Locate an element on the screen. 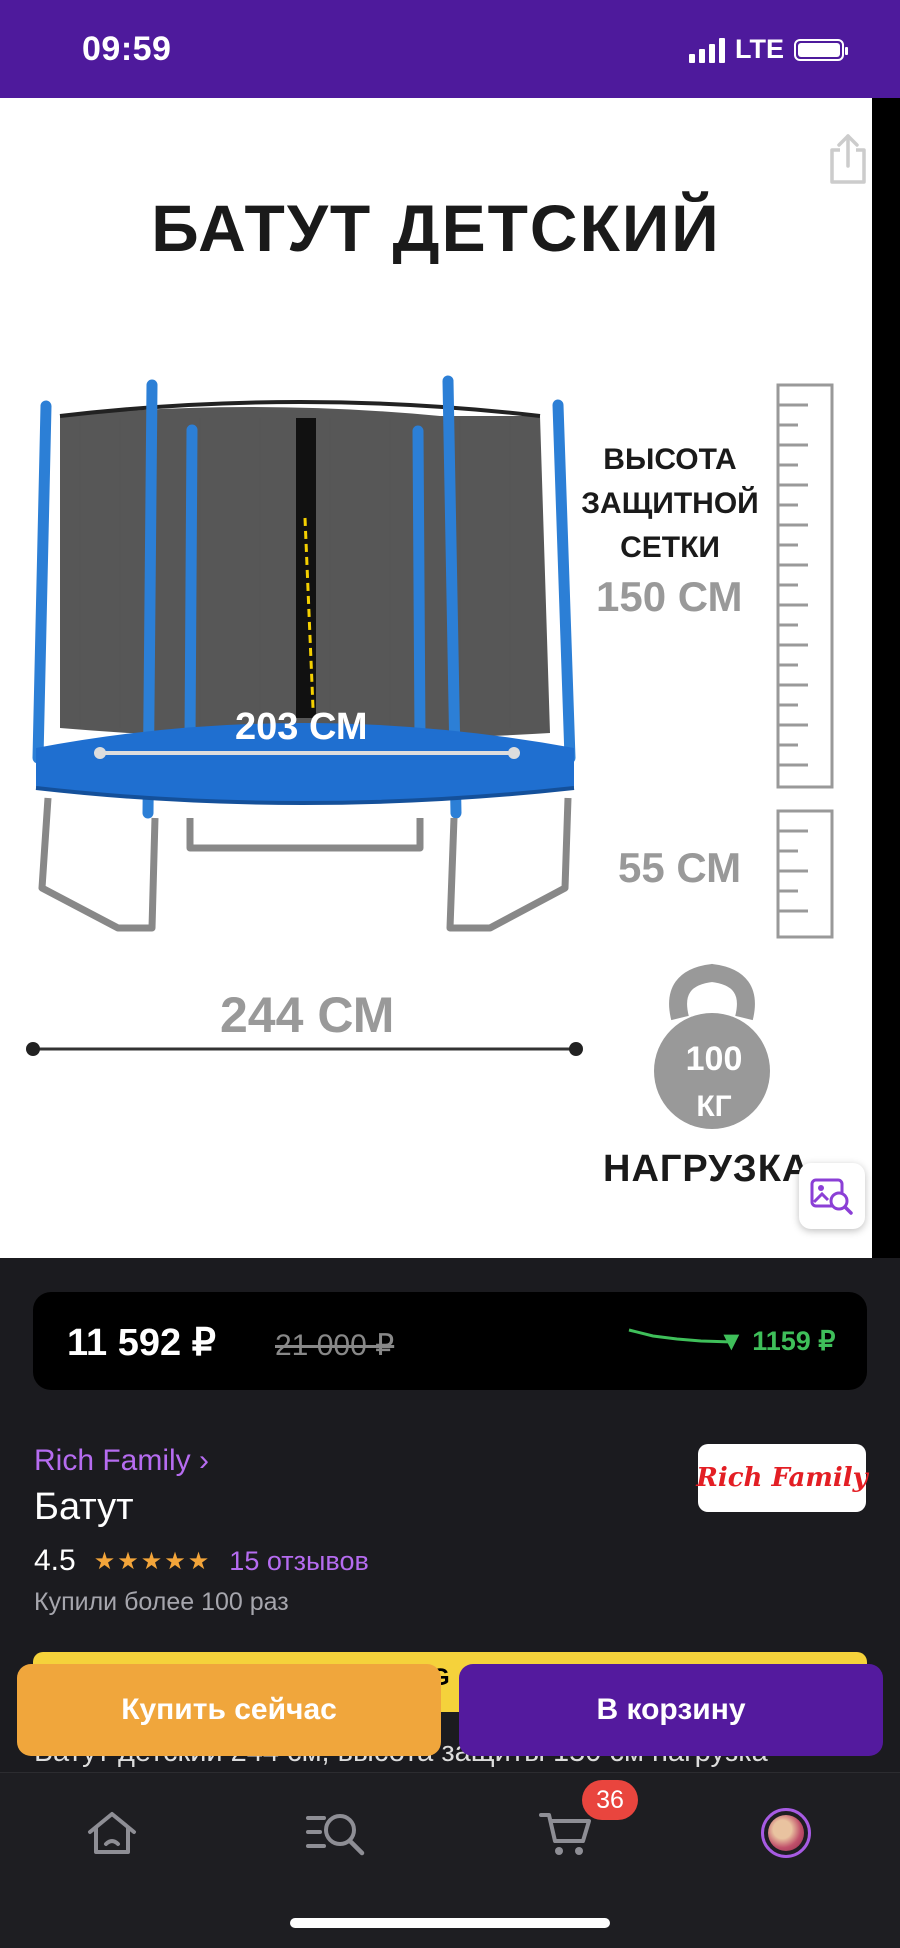 This screenshot has width=900, height=1948. add-to-cart-button: В корзину is located at coordinates (671, 1710).